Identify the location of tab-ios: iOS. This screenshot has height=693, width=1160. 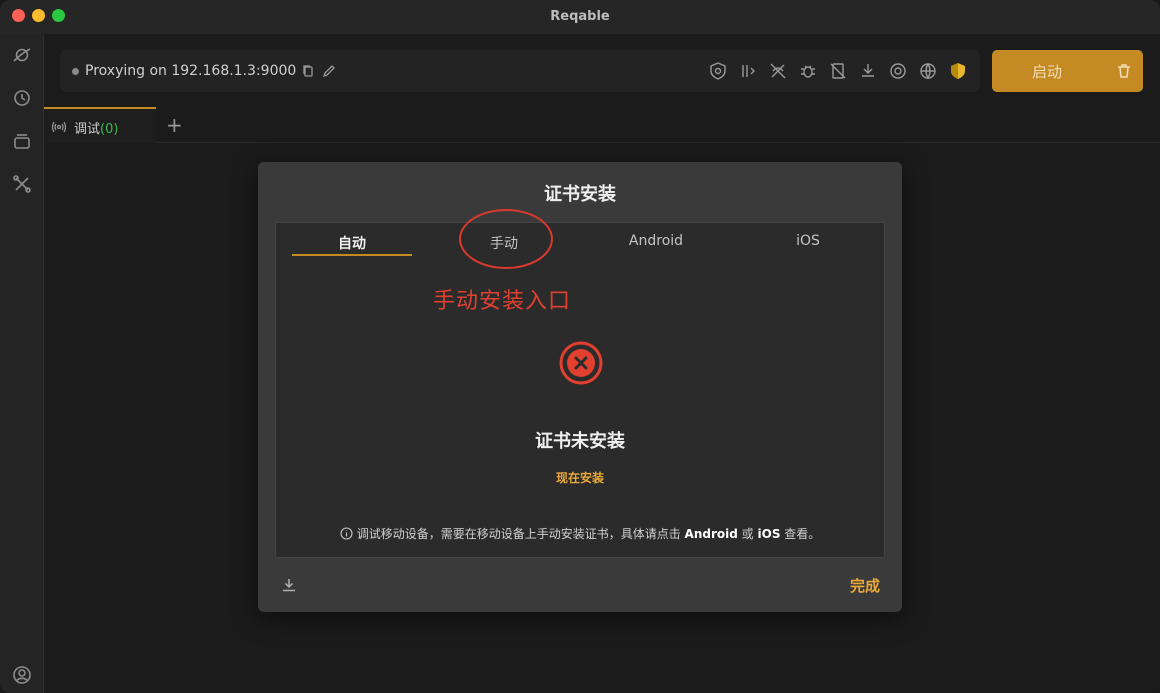
(808, 241).